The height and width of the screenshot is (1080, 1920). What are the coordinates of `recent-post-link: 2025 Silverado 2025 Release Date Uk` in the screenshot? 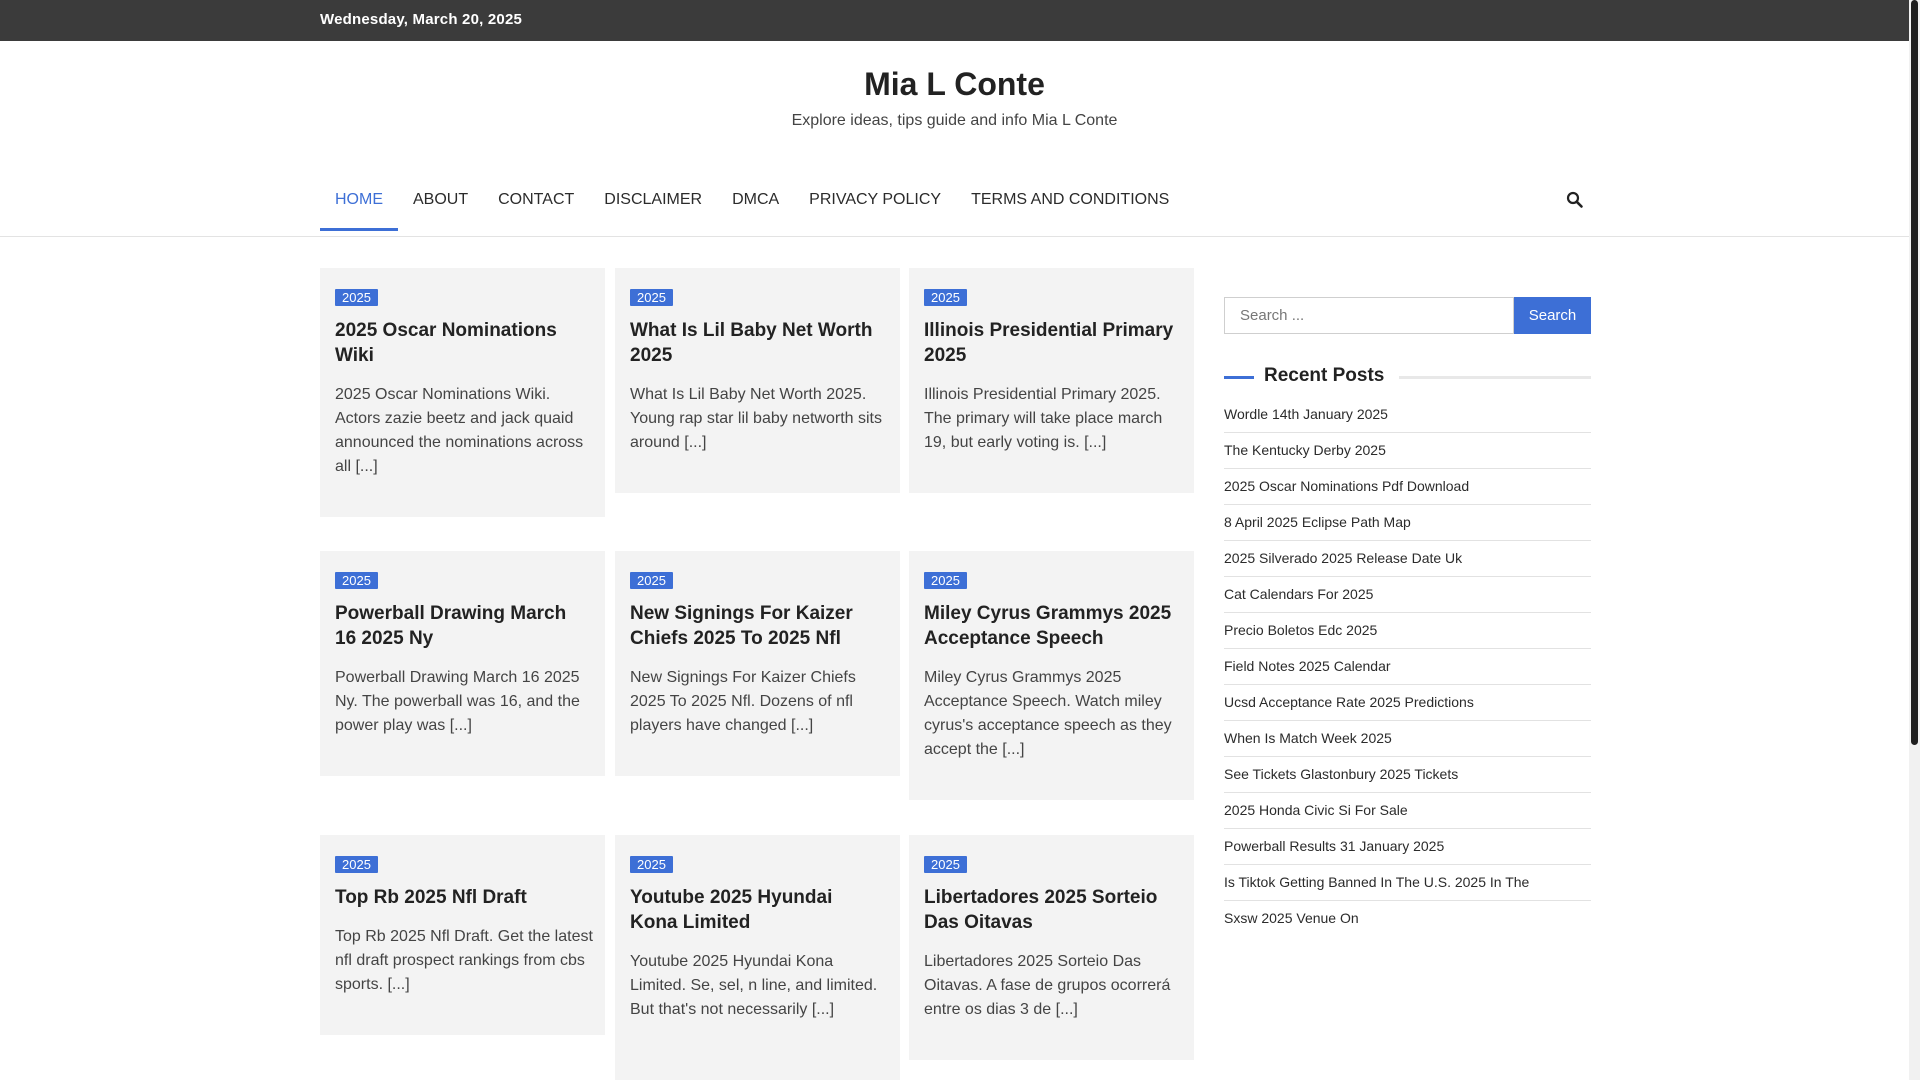 It's located at (1407, 559).